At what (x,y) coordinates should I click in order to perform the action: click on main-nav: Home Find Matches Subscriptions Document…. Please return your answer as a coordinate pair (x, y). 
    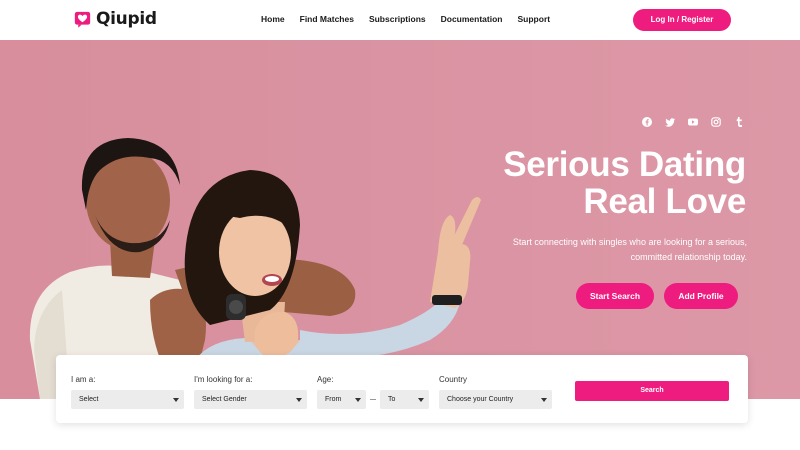
    Looking at the image, I should click on (413, 19).